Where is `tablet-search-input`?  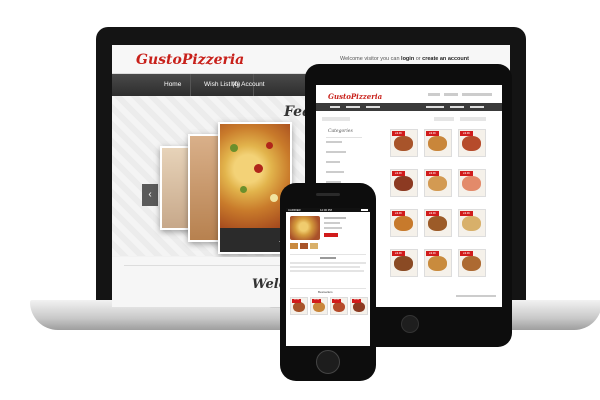 tablet-search-input is located at coordinates (336, 119).